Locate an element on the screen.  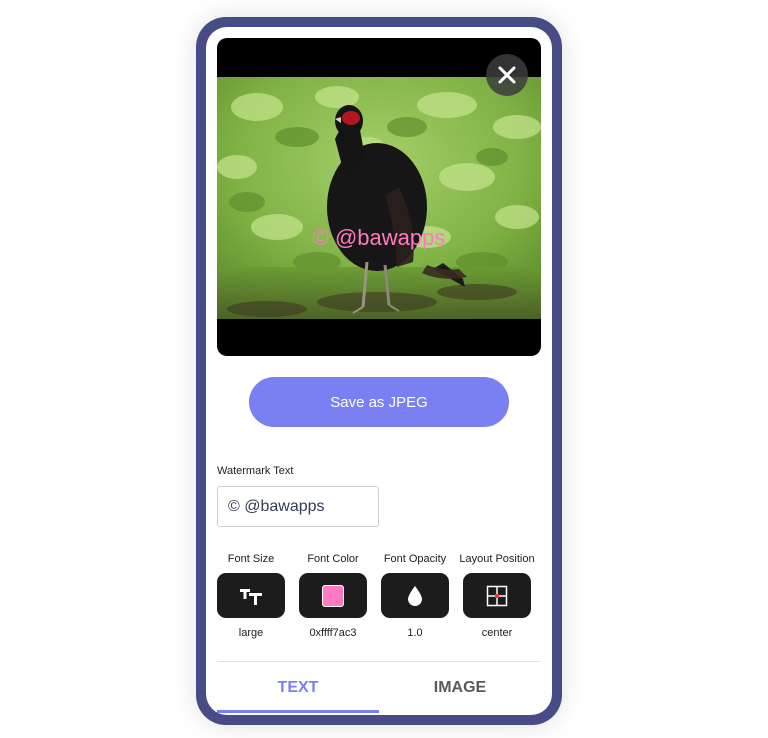
pheasant-photo is located at coordinates (379, 198).